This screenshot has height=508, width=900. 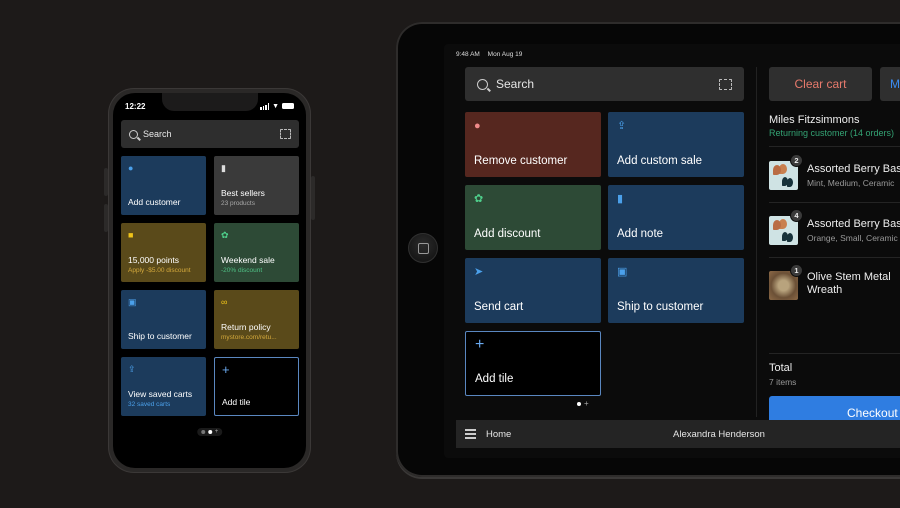 What do you see at coordinates (499, 307) in the screenshot?
I see `tile-label: Send cart` at bounding box center [499, 307].